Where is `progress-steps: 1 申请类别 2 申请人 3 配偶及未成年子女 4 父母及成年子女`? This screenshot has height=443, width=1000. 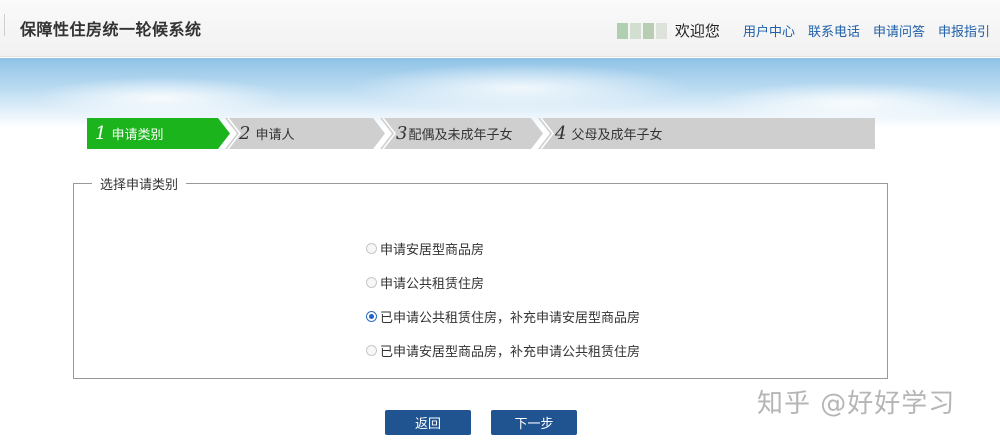
progress-steps: 1 申请类别 2 申请人 3 配偶及未成年子女 4 父母及成年子女 is located at coordinates (481, 133).